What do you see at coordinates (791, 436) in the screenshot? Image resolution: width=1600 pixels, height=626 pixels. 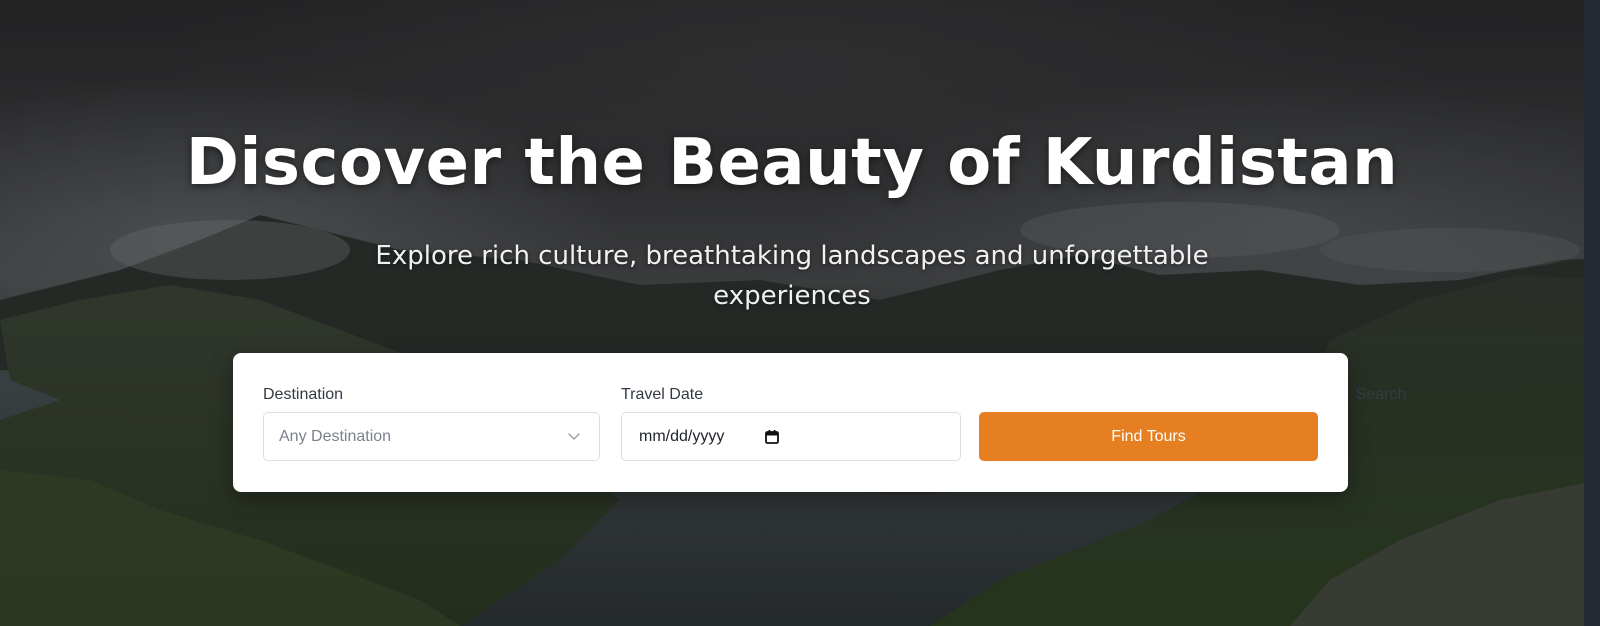 I see `travel-date-input: mm/dd/yyyy` at bounding box center [791, 436].